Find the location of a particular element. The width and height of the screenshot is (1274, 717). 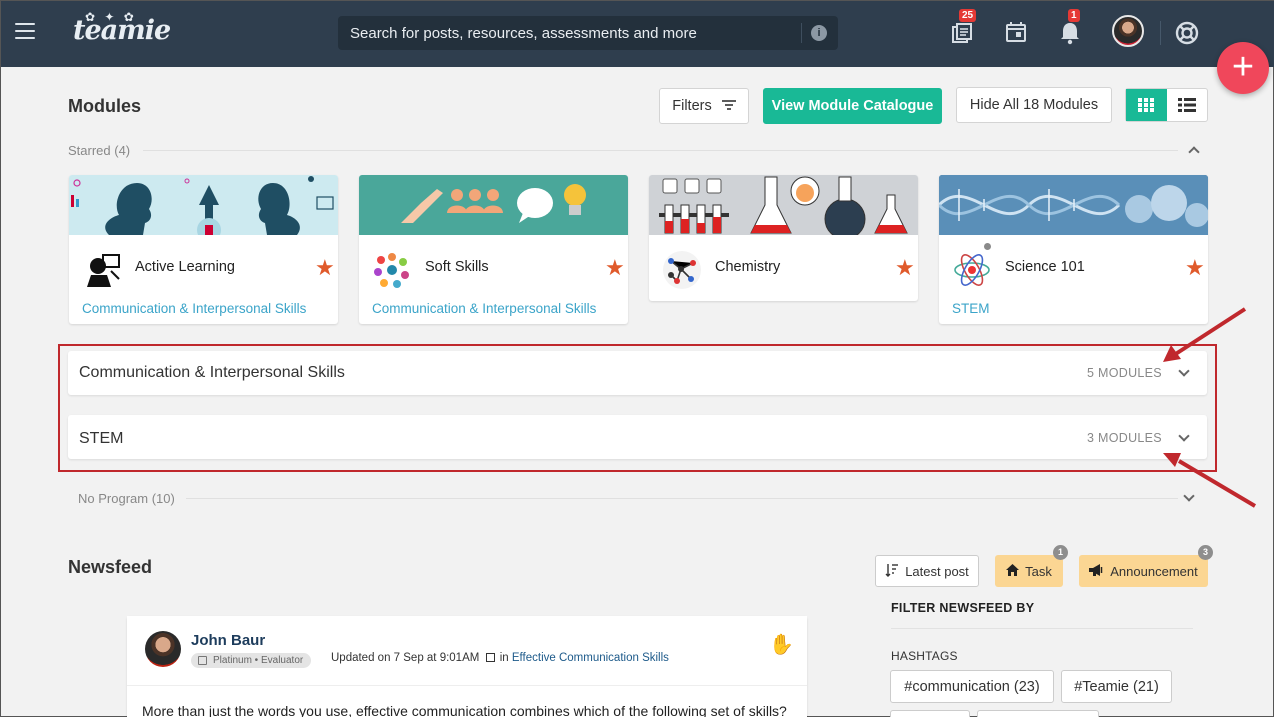

topbar-divider is located at coordinates (1160, 33).